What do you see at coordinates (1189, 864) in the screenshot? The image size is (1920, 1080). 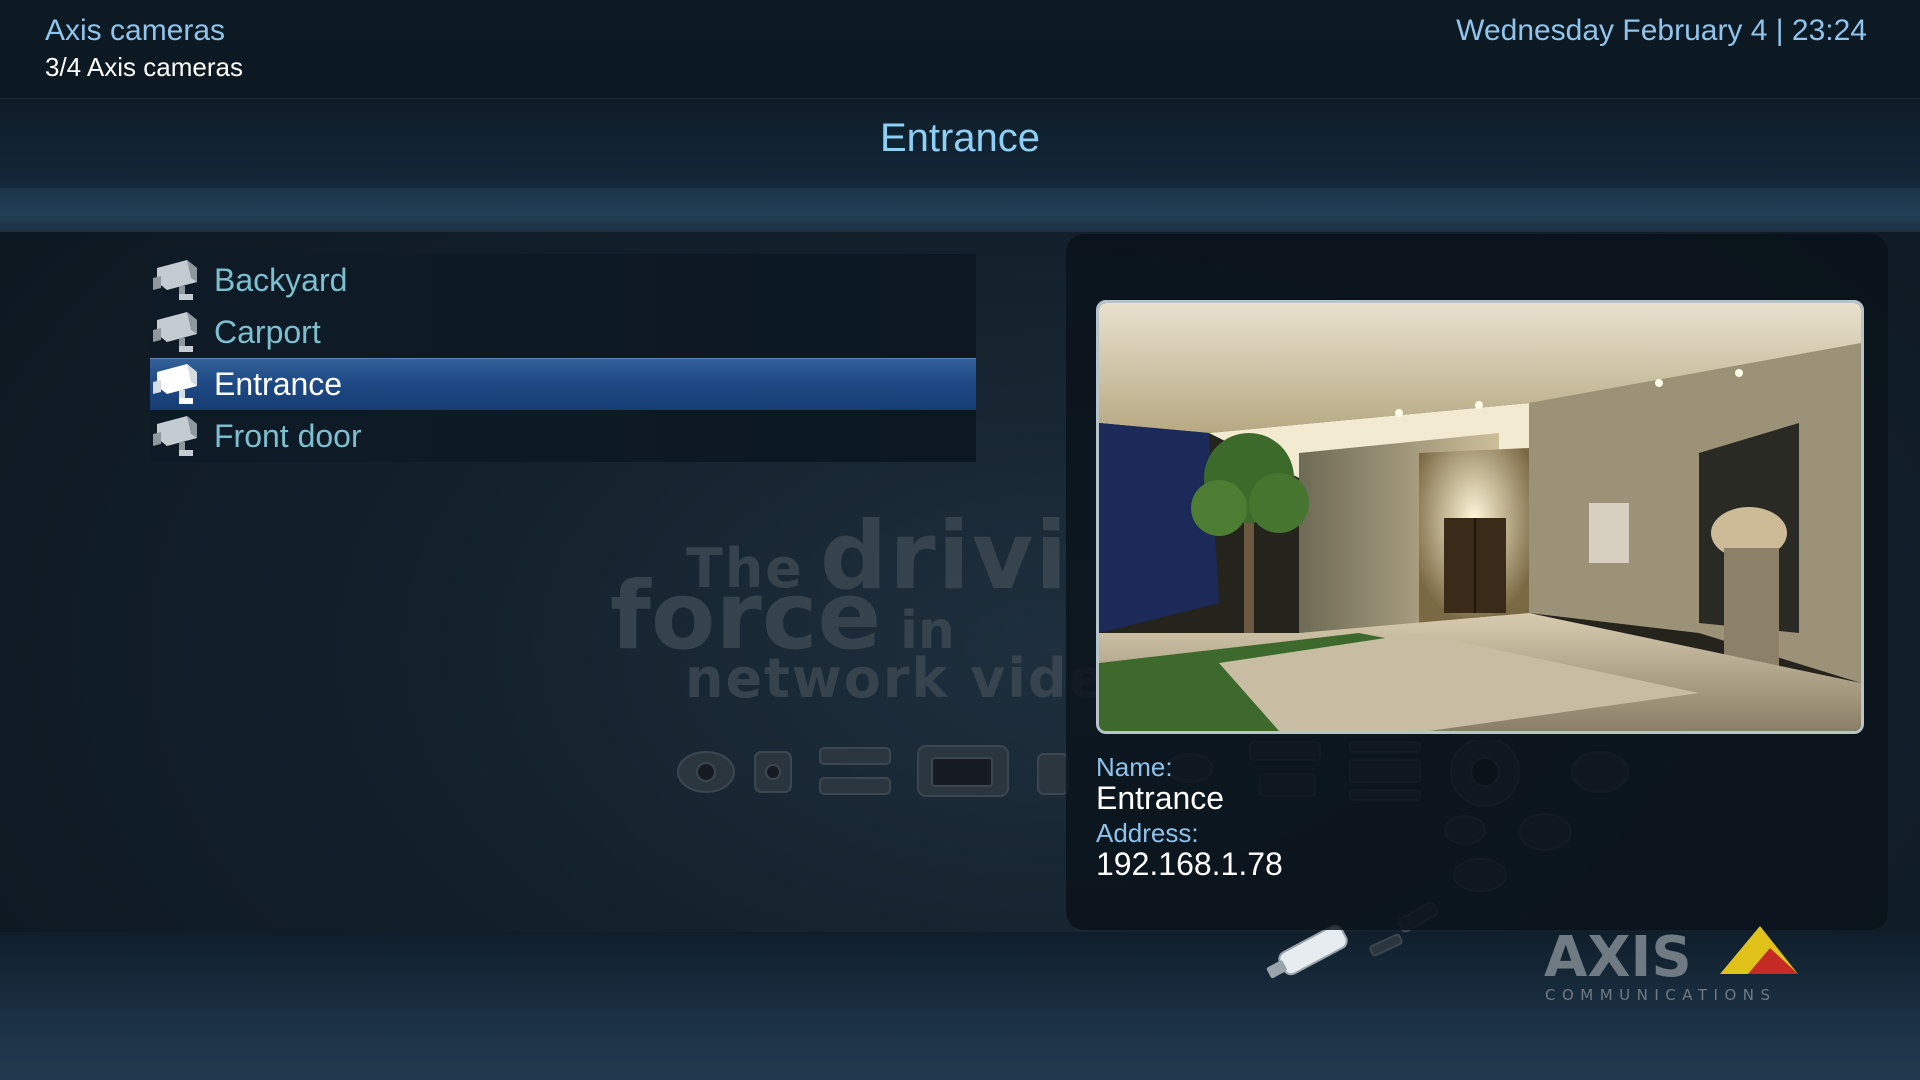 I see `address-value: 192.168.1.78` at bounding box center [1189, 864].